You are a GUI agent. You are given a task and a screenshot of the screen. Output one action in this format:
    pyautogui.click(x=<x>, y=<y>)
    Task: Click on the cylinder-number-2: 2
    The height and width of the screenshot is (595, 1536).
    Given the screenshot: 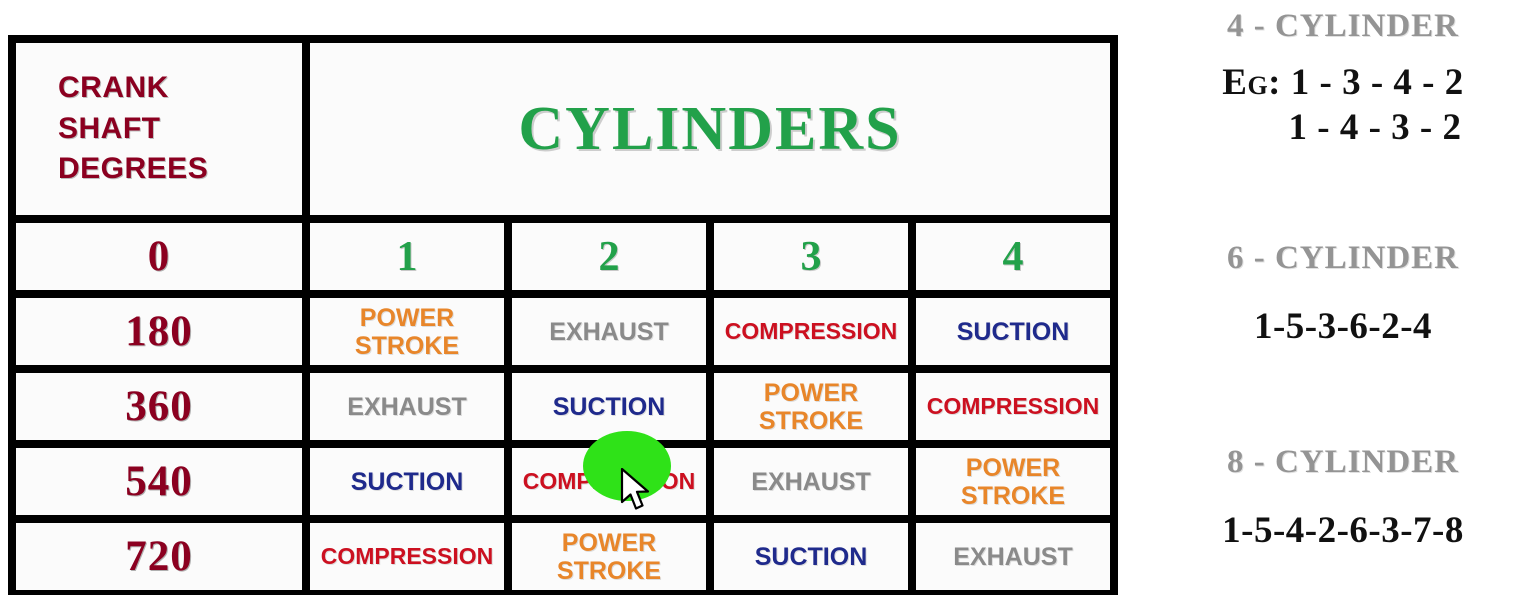 What is the action you would take?
    pyautogui.click(x=609, y=256)
    